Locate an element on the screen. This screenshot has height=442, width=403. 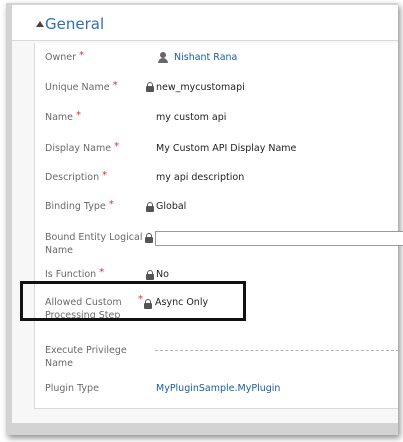
binding-type-label: Binding Type * is located at coordinates (79, 205).